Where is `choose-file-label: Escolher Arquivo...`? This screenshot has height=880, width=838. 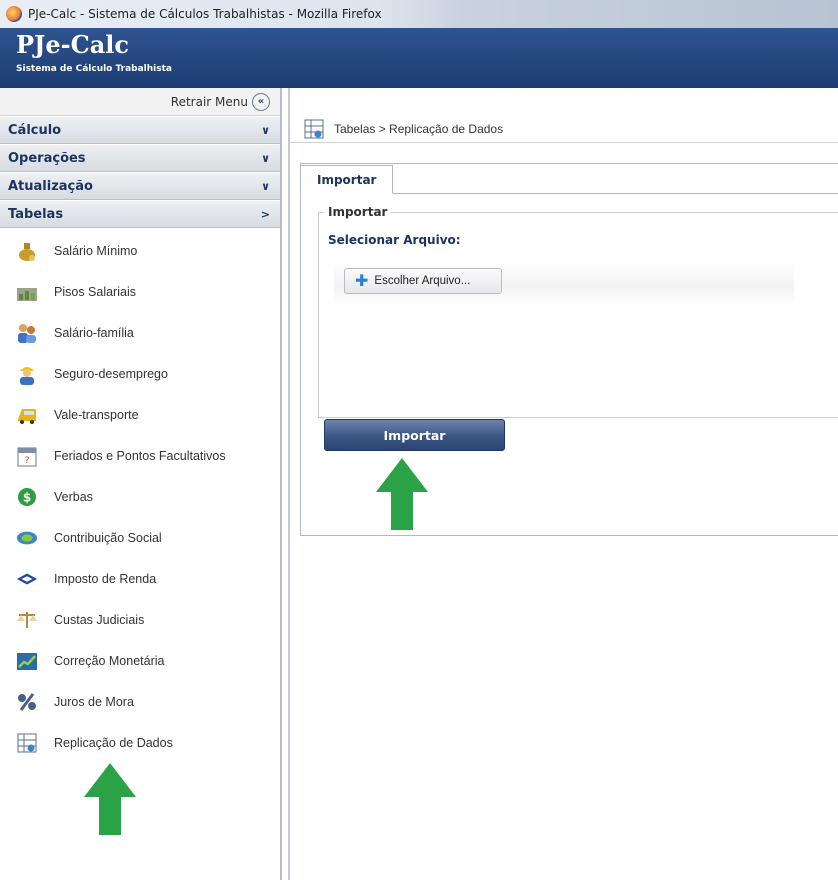 choose-file-label: Escolher Arquivo... is located at coordinates (422, 281).